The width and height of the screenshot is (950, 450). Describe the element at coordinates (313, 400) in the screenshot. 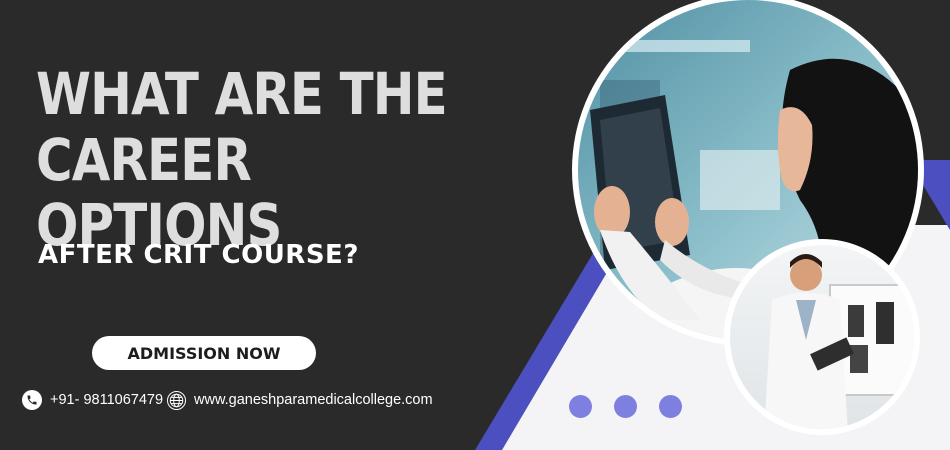

I see `website-url: www.ganeshparamedicalcollege.com` at that location.